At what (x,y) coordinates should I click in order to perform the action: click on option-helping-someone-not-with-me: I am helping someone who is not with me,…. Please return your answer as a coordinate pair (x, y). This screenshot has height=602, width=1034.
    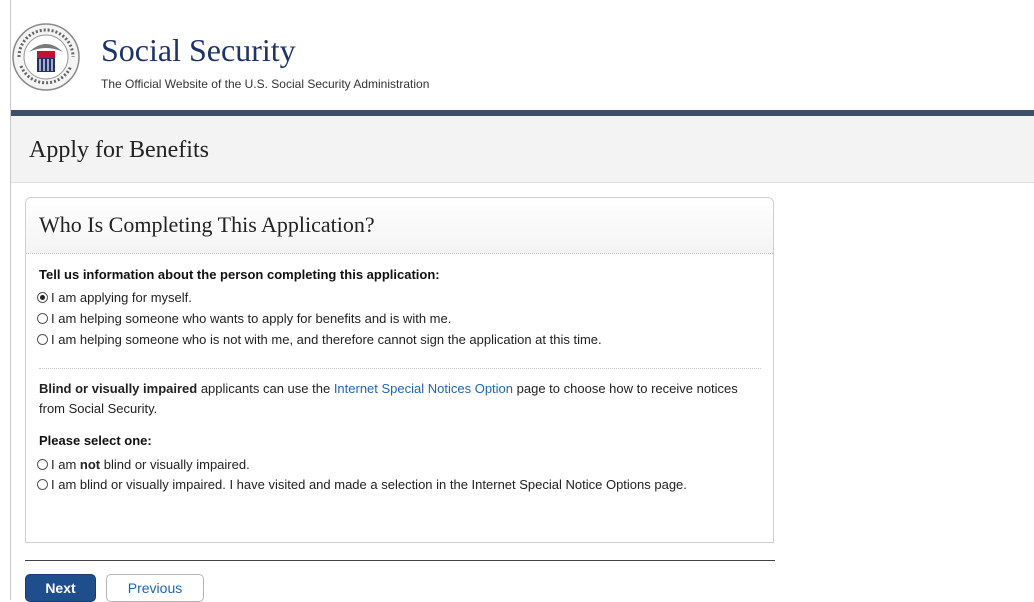
    Looking at the image, I should click on (319, 339).